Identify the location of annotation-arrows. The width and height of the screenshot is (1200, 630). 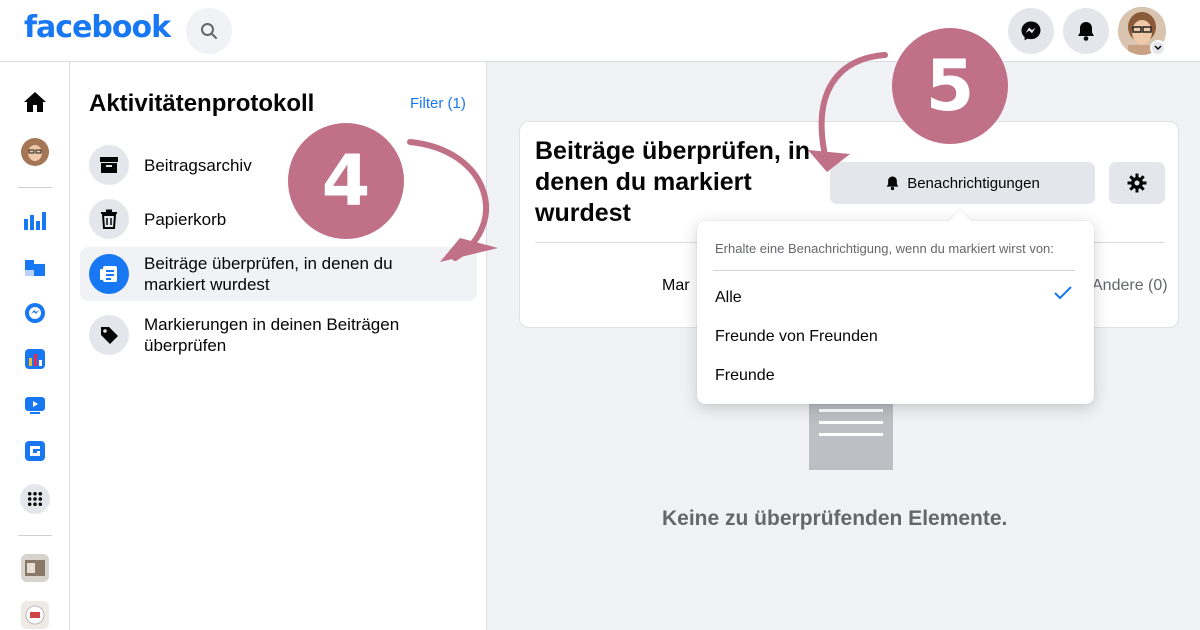
(647, 157).